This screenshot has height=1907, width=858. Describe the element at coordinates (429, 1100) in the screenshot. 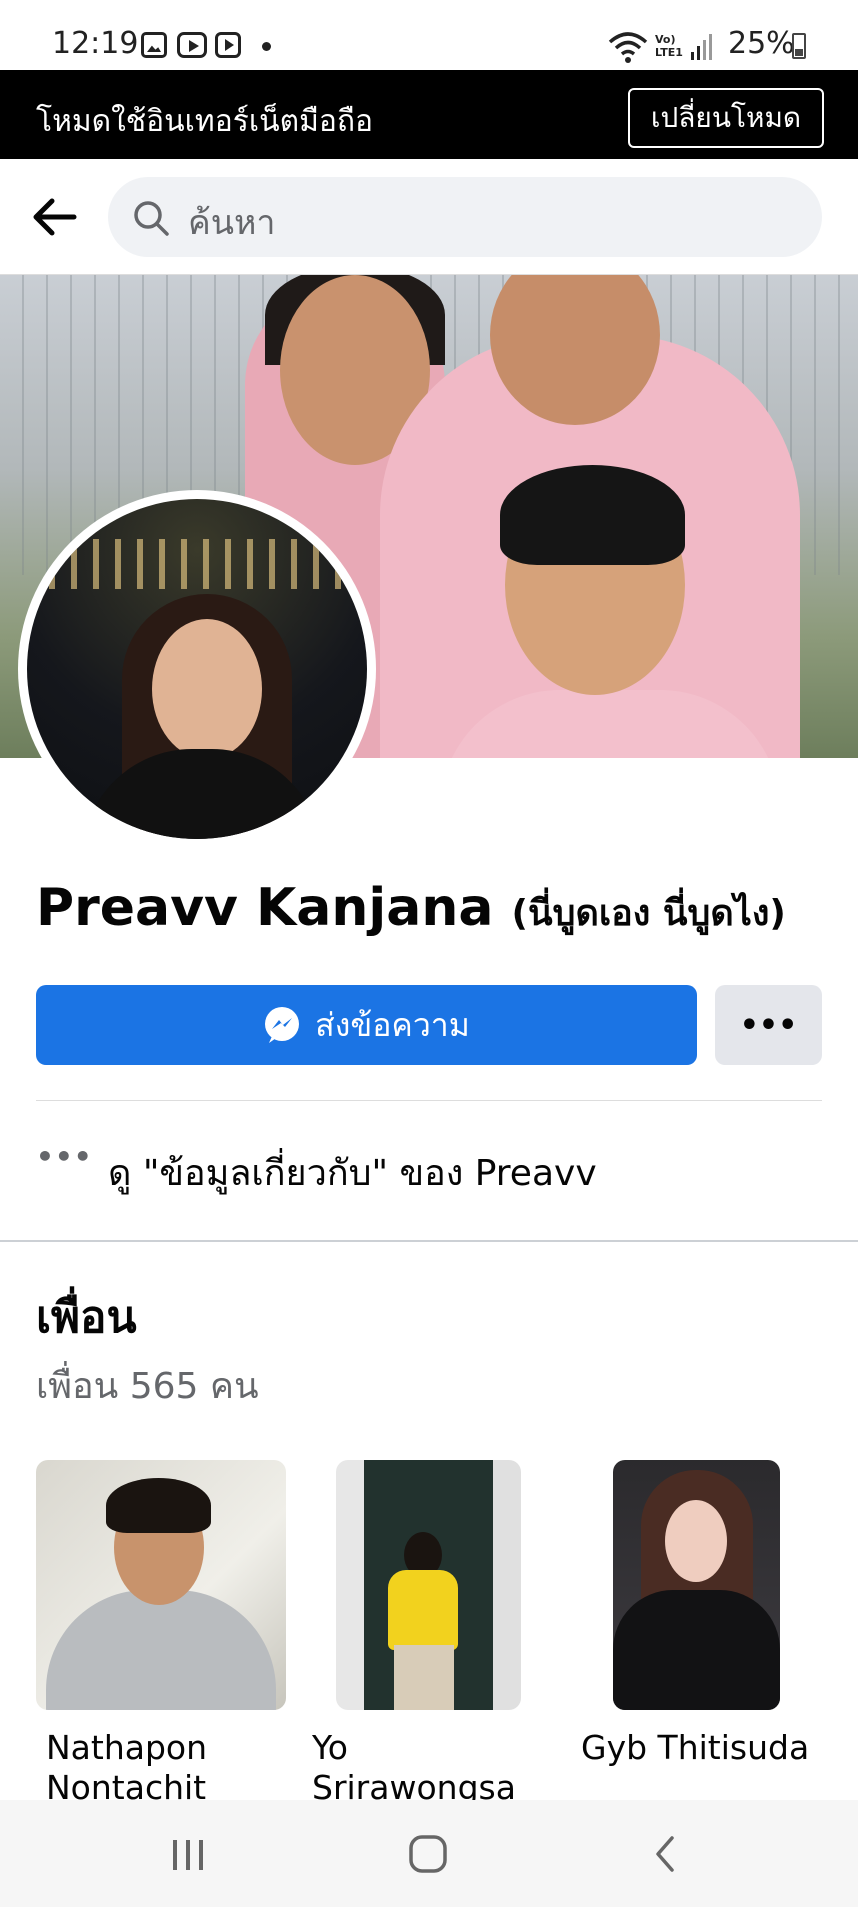

I see `divider` at that location.